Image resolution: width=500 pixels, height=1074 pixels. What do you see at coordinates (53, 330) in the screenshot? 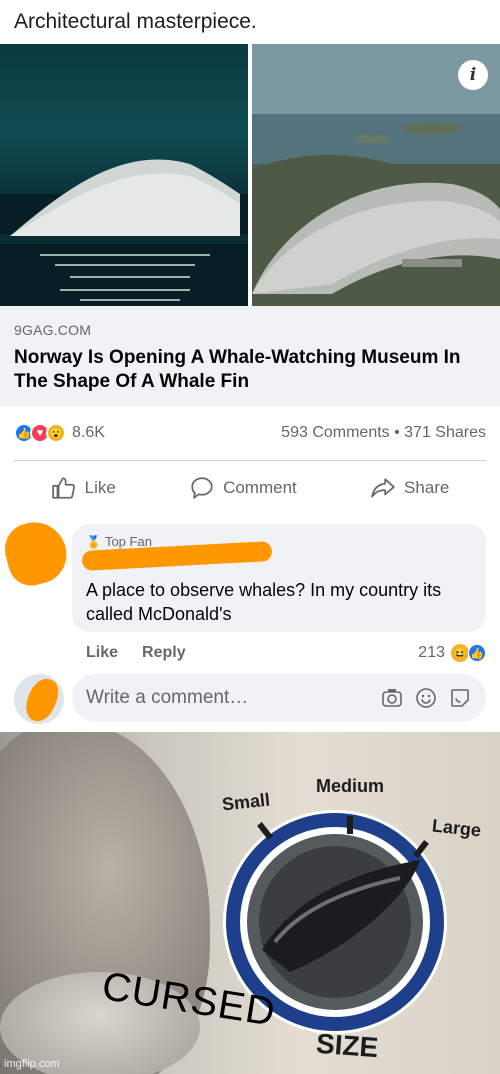
I see `link-domain: 9GAG.COM` at bounding box center [53, 330].